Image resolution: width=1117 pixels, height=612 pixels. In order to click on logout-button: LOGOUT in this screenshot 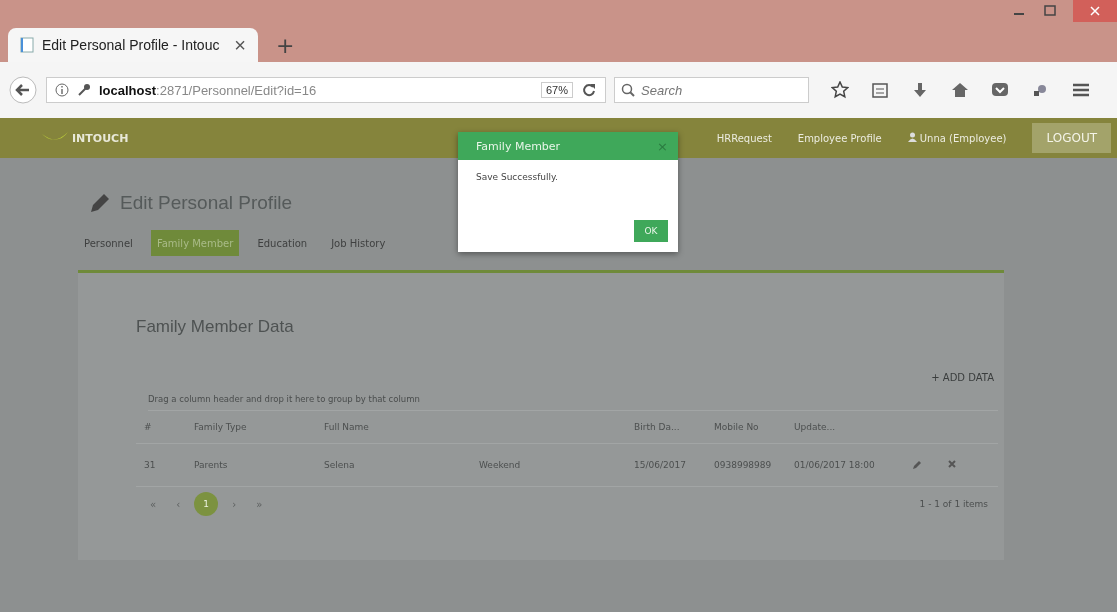, I will do `click(1071, 138)`.